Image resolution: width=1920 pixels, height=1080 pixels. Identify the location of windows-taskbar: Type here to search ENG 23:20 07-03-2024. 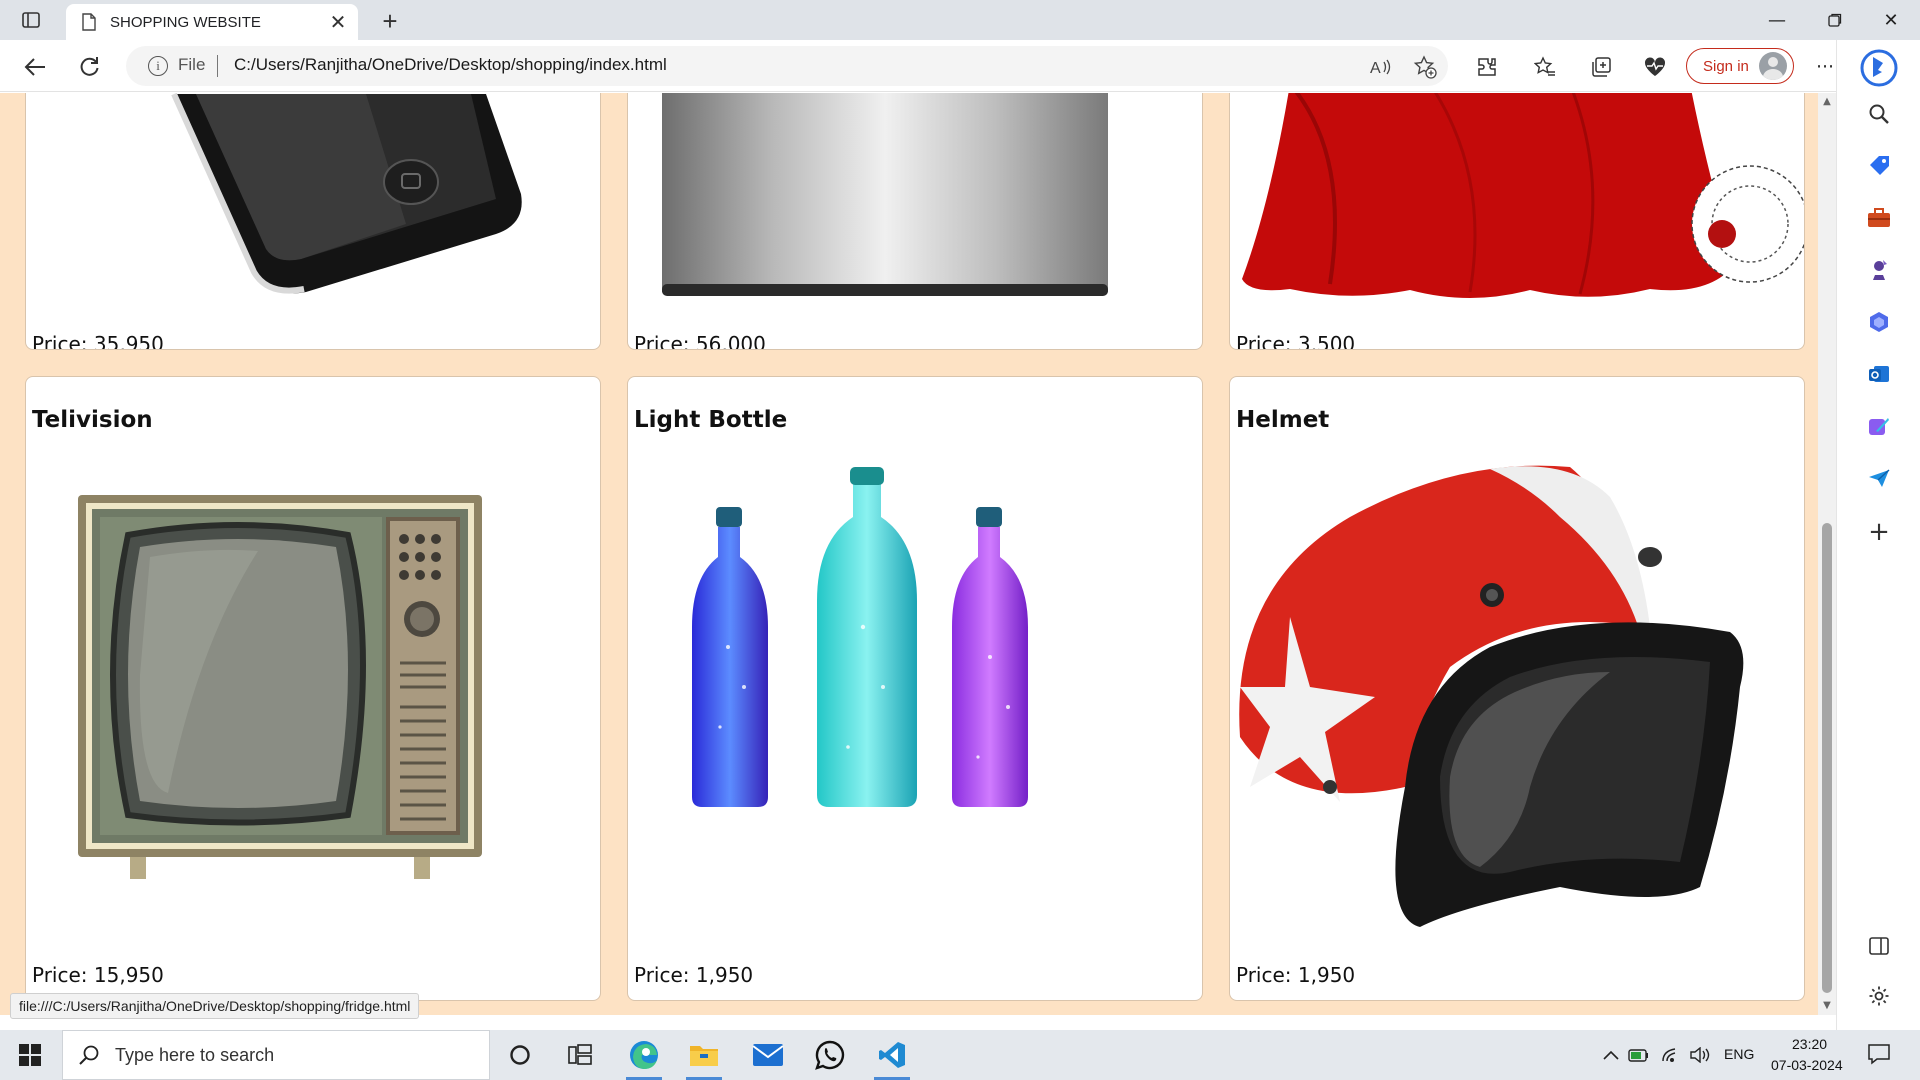
(960, 1055).